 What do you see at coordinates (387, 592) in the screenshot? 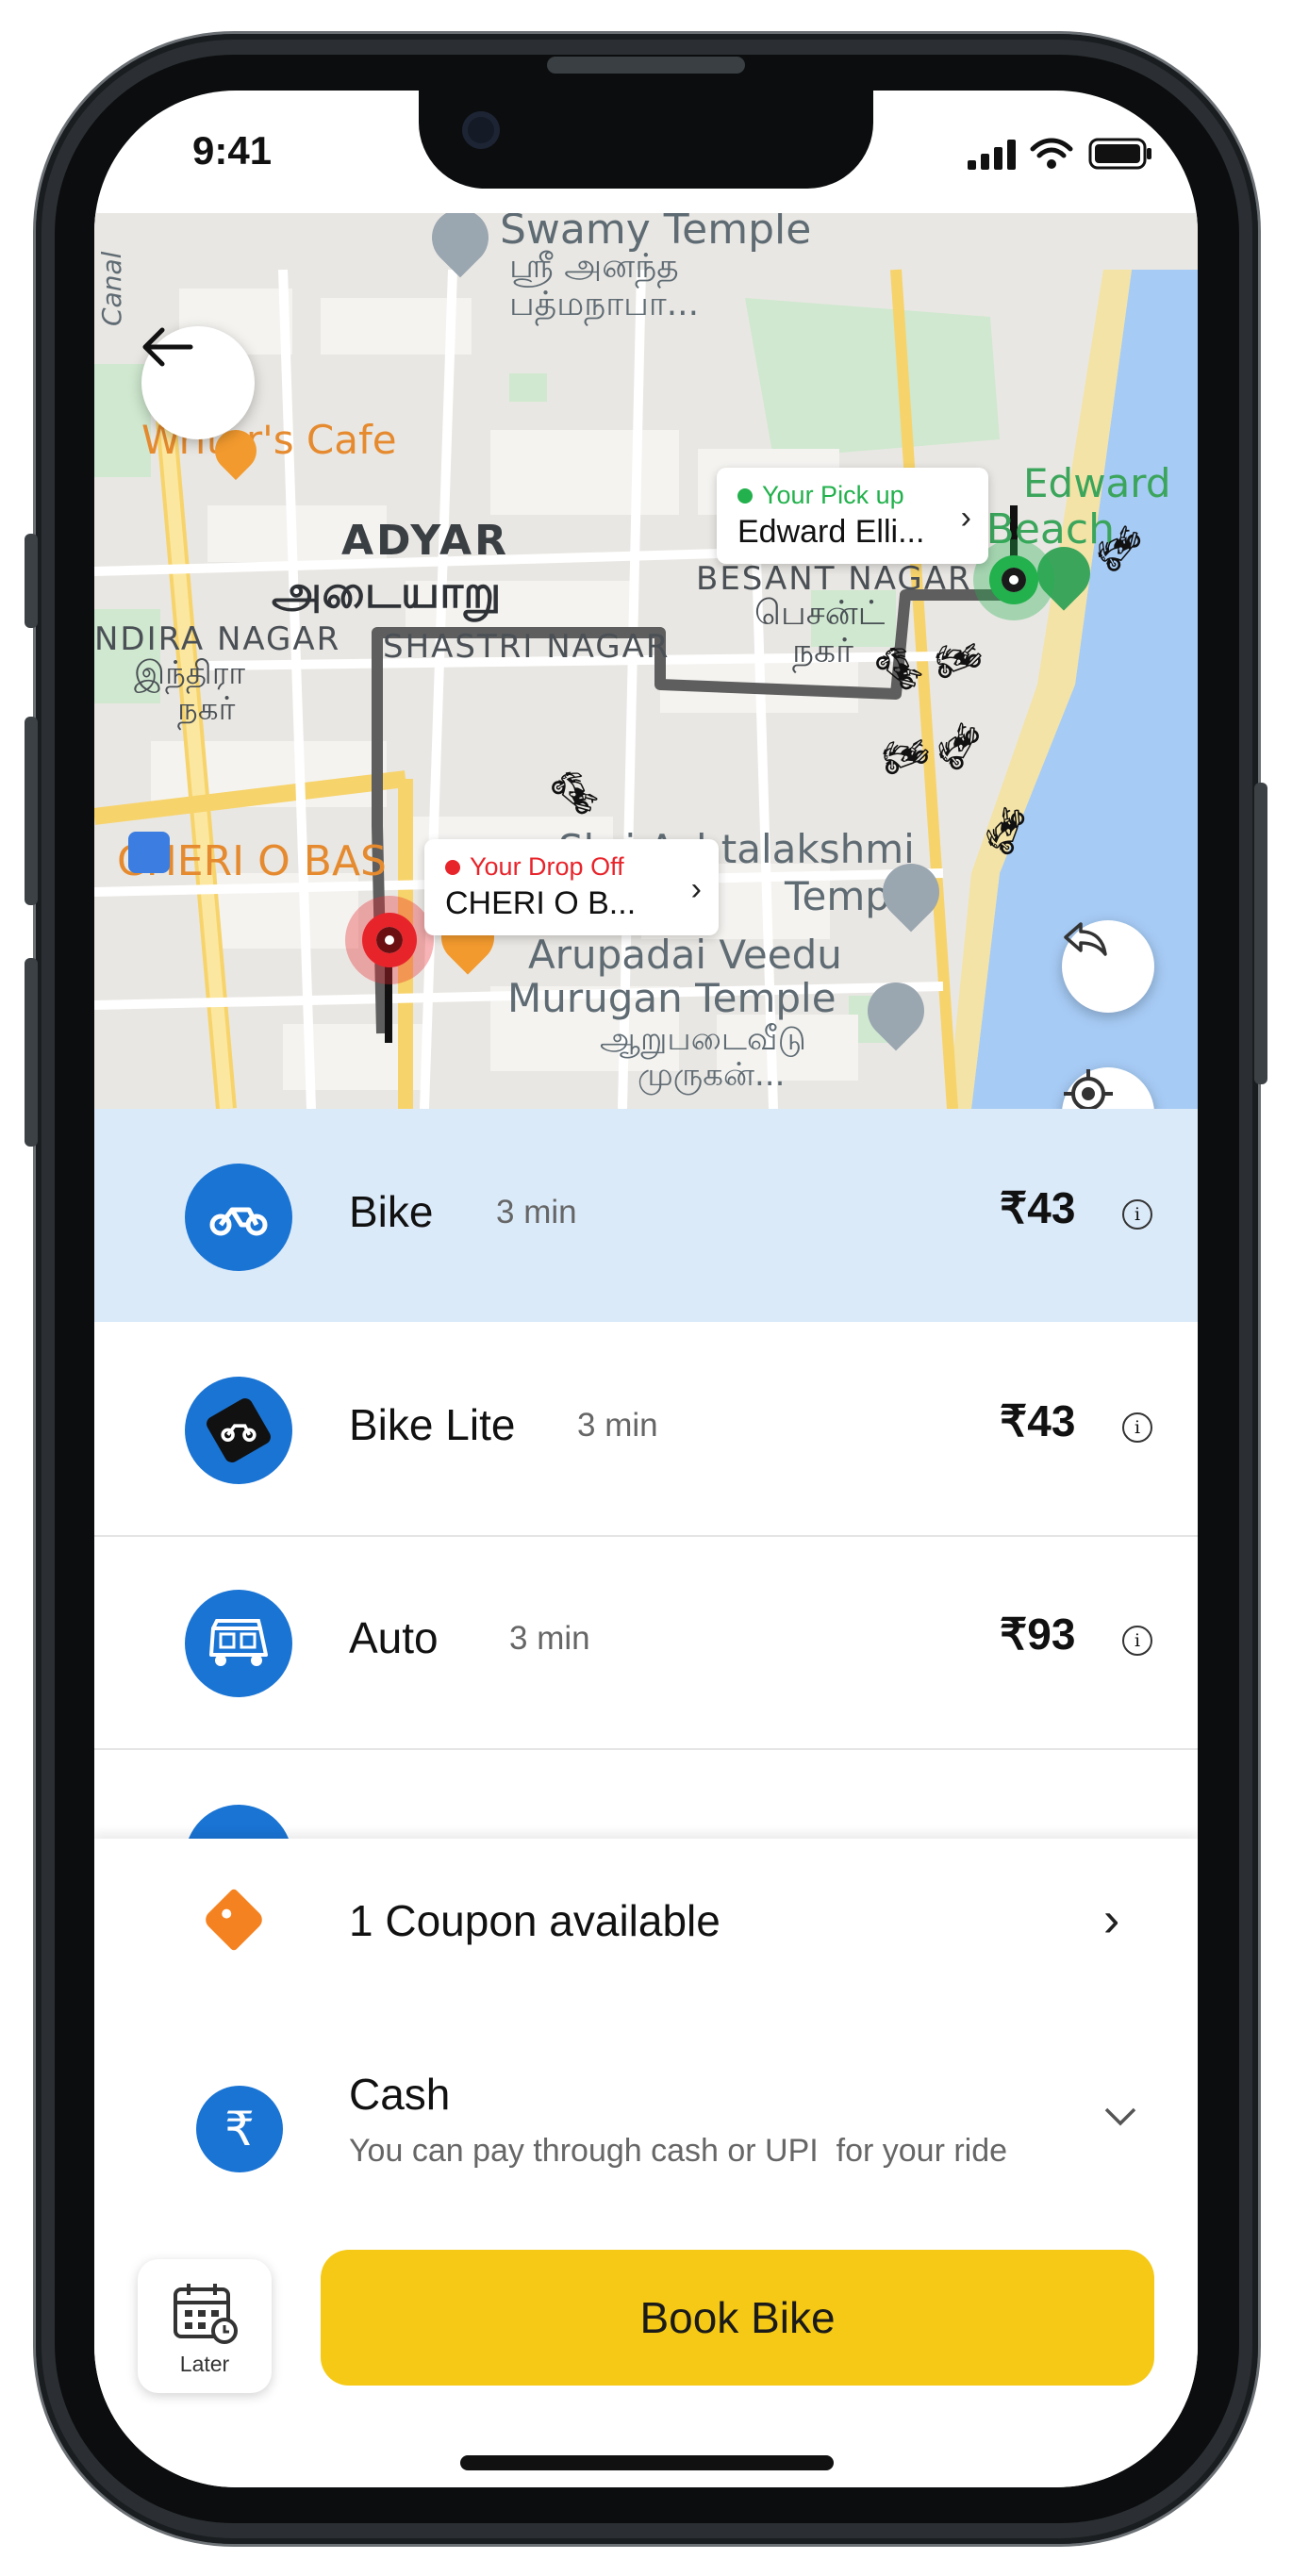
I see `map-label-adyar-ta: அடையாறு` at bounding box center [387, 592].